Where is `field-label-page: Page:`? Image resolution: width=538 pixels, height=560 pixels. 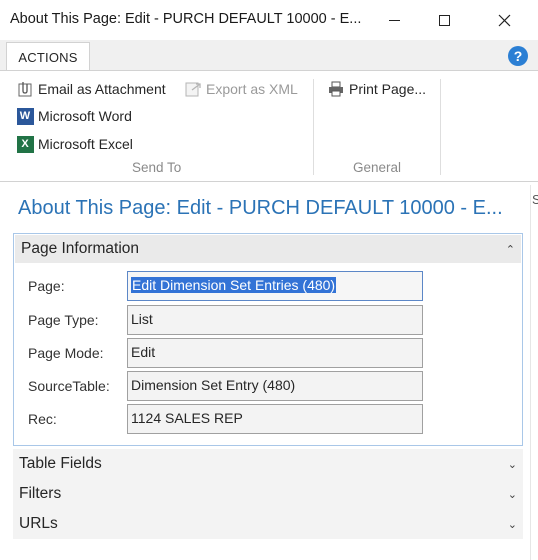 field-label-page: Page: is located at coordinates (46, 286).